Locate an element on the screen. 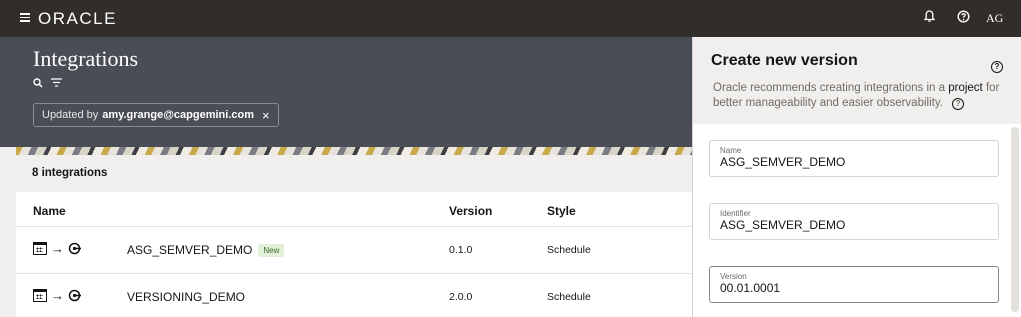 The width and height of the screenshot is (1021, 317). new-badge: New is located at coordinates (271, 250).